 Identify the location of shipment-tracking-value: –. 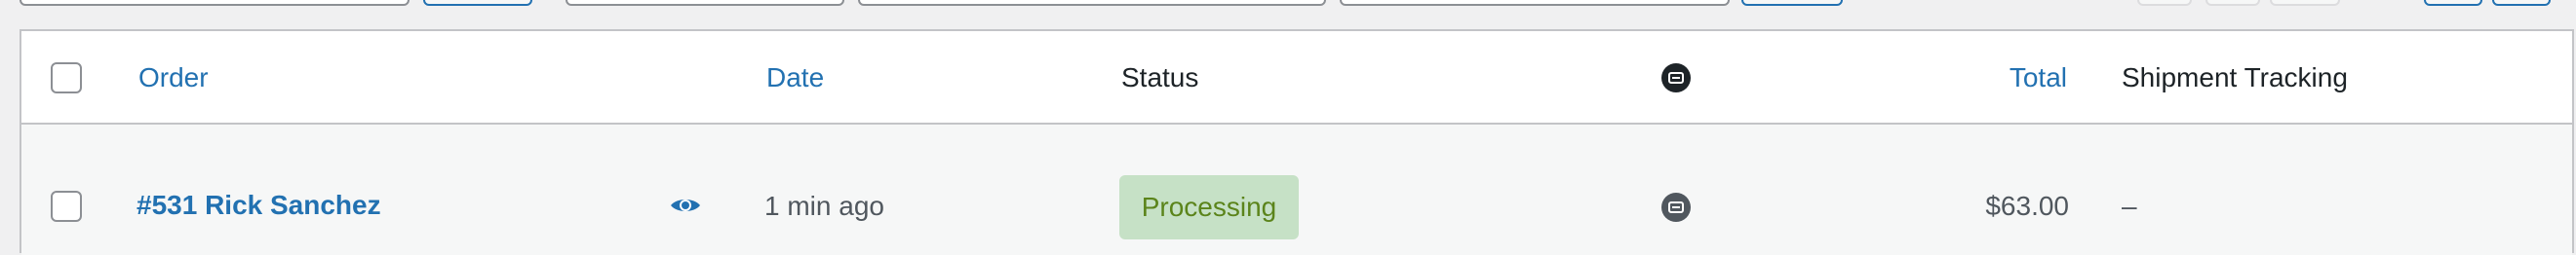
(2129, 206).